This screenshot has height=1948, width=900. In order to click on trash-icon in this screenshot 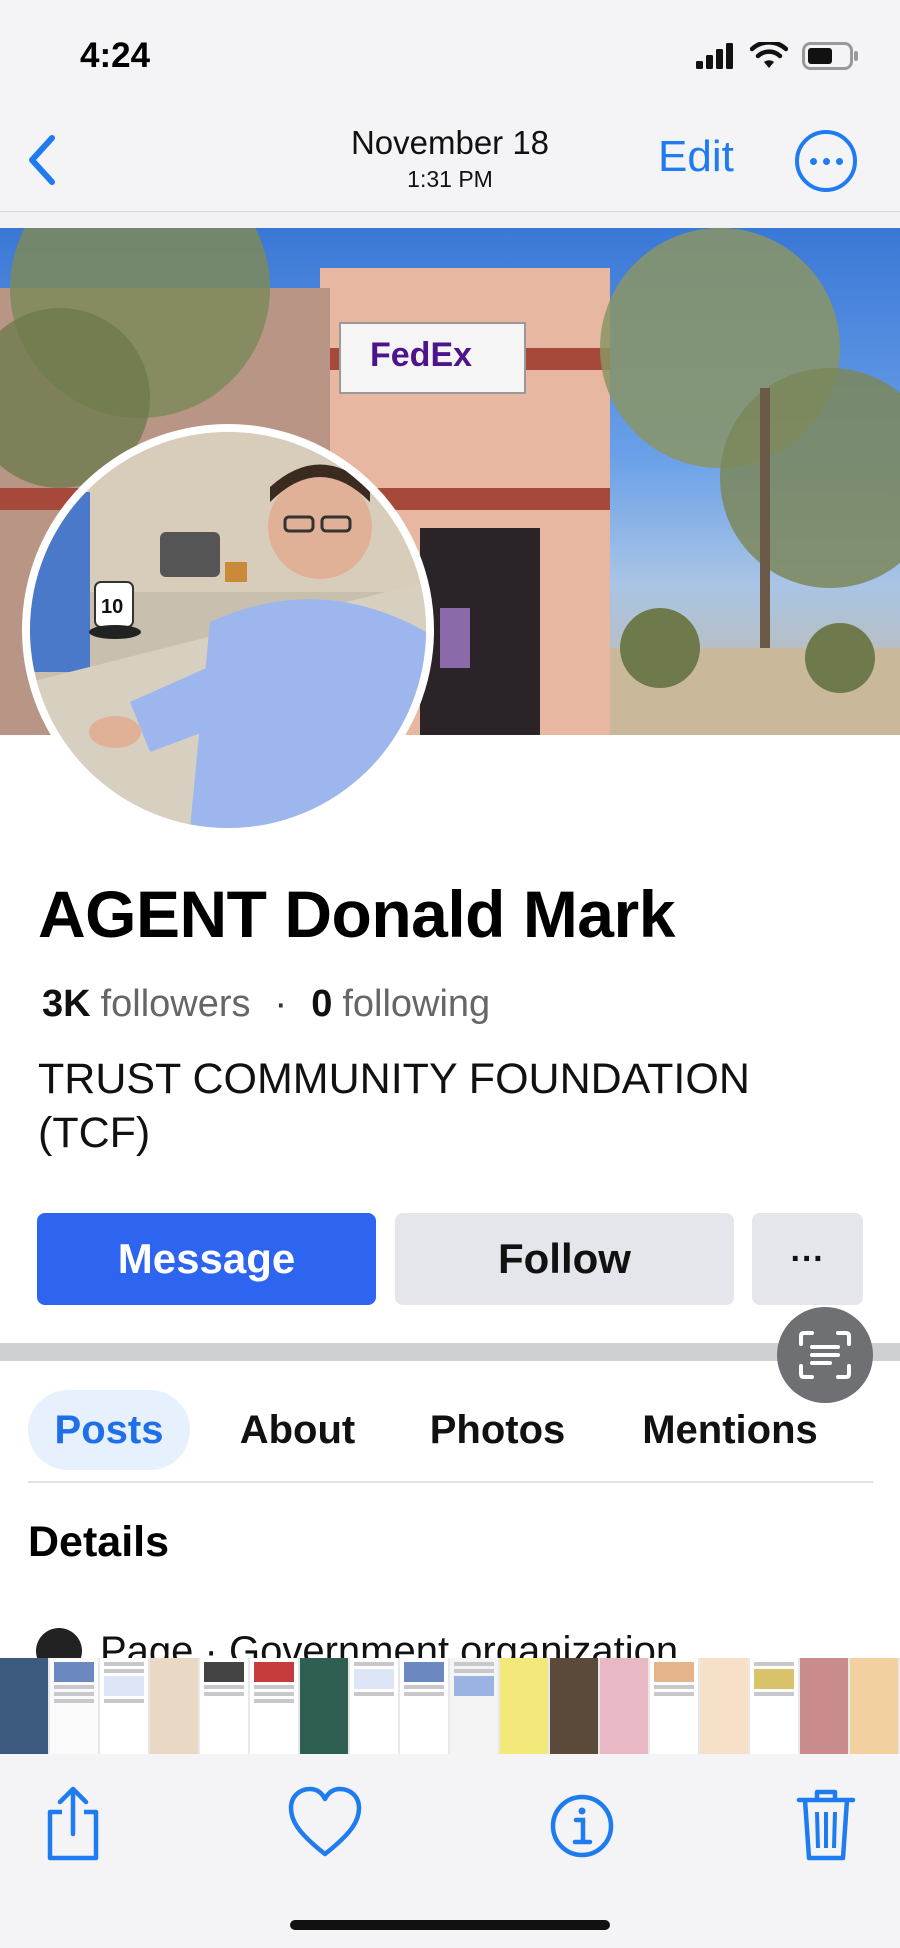, I will do `click(826, 1824)`.